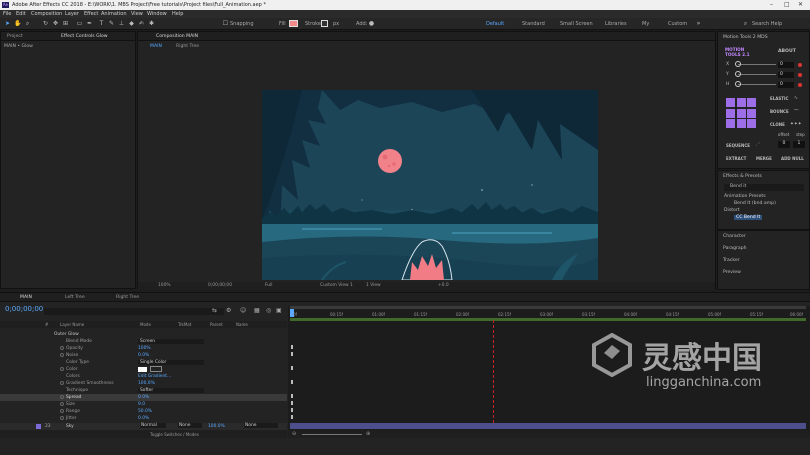  Describe the element at coordinates (336, 285) in the screenshot. I see `view-select: Custom View 1` at that location.